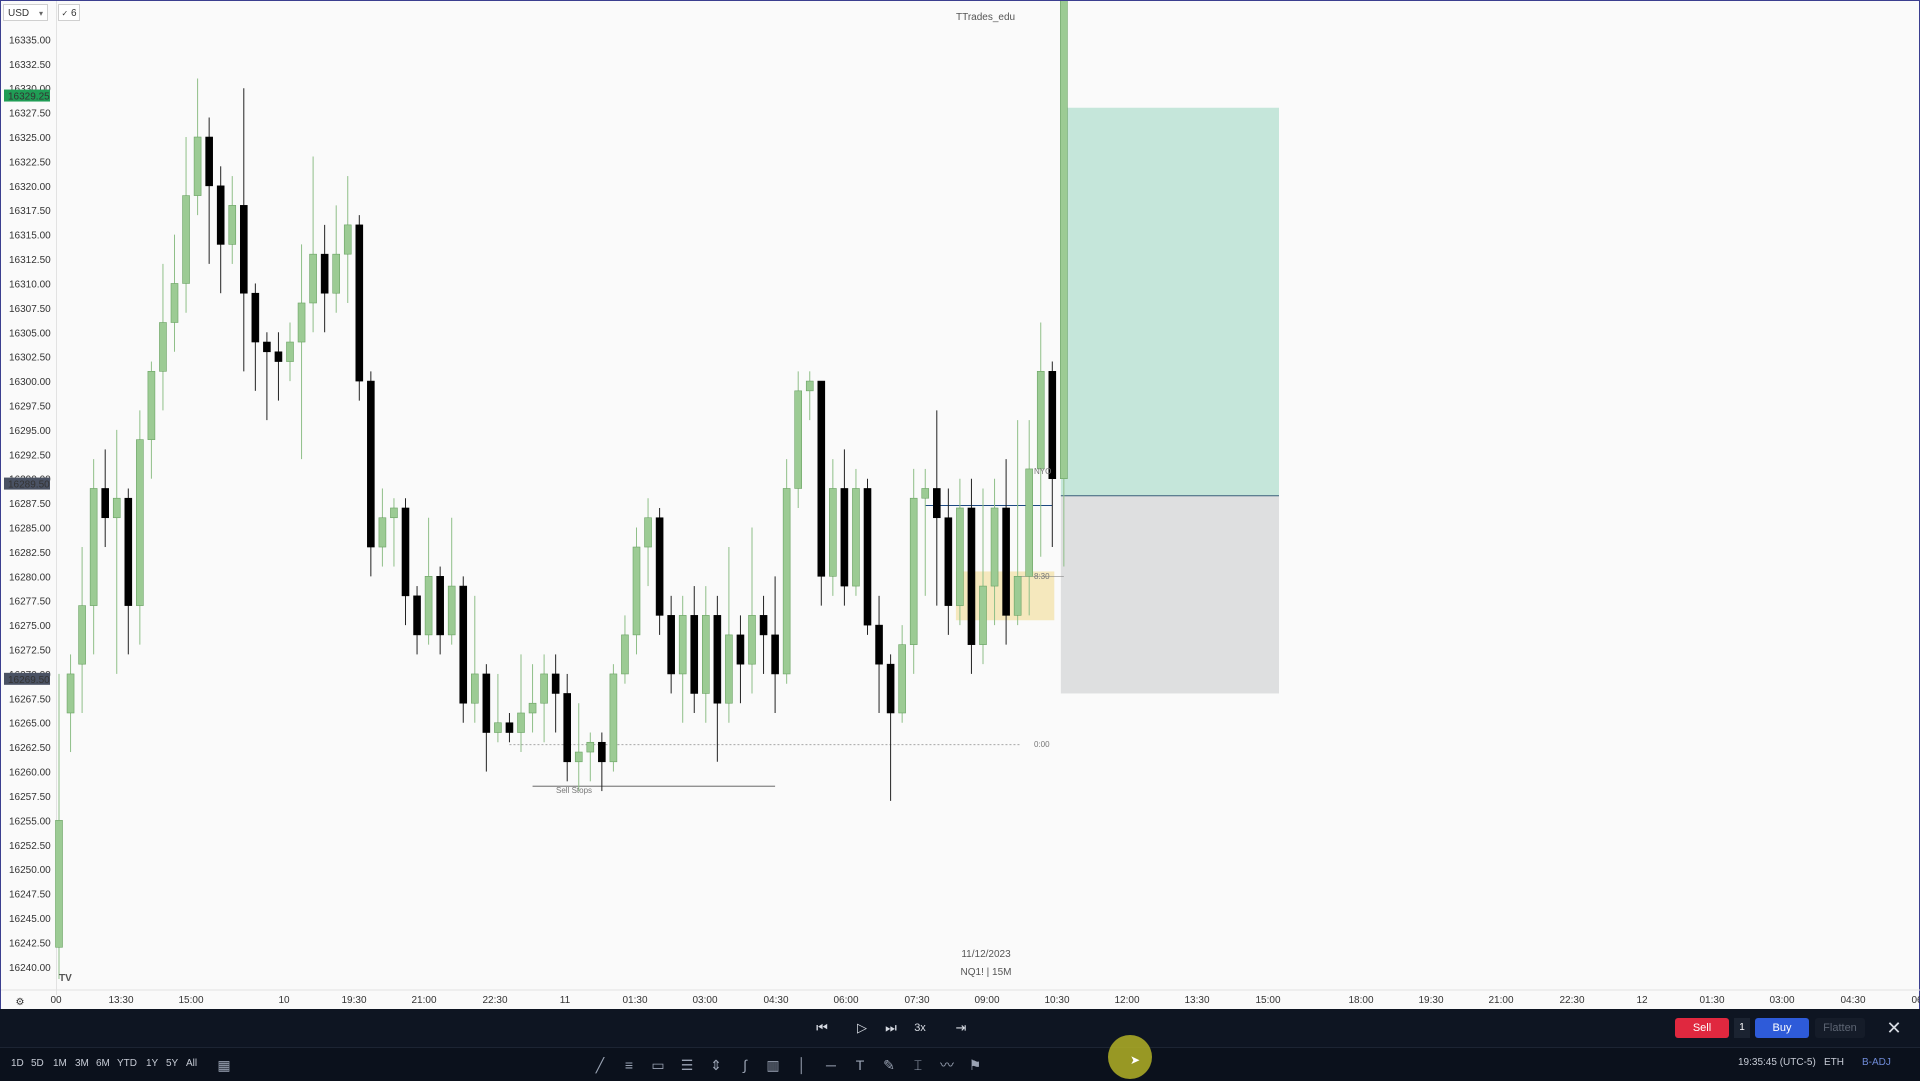 The width and height of the screenshot is (1920, 1081). Describe the element at coordinates (30, 187) in the screenshot. I see `y-tick-label: 16320.00` at that location.